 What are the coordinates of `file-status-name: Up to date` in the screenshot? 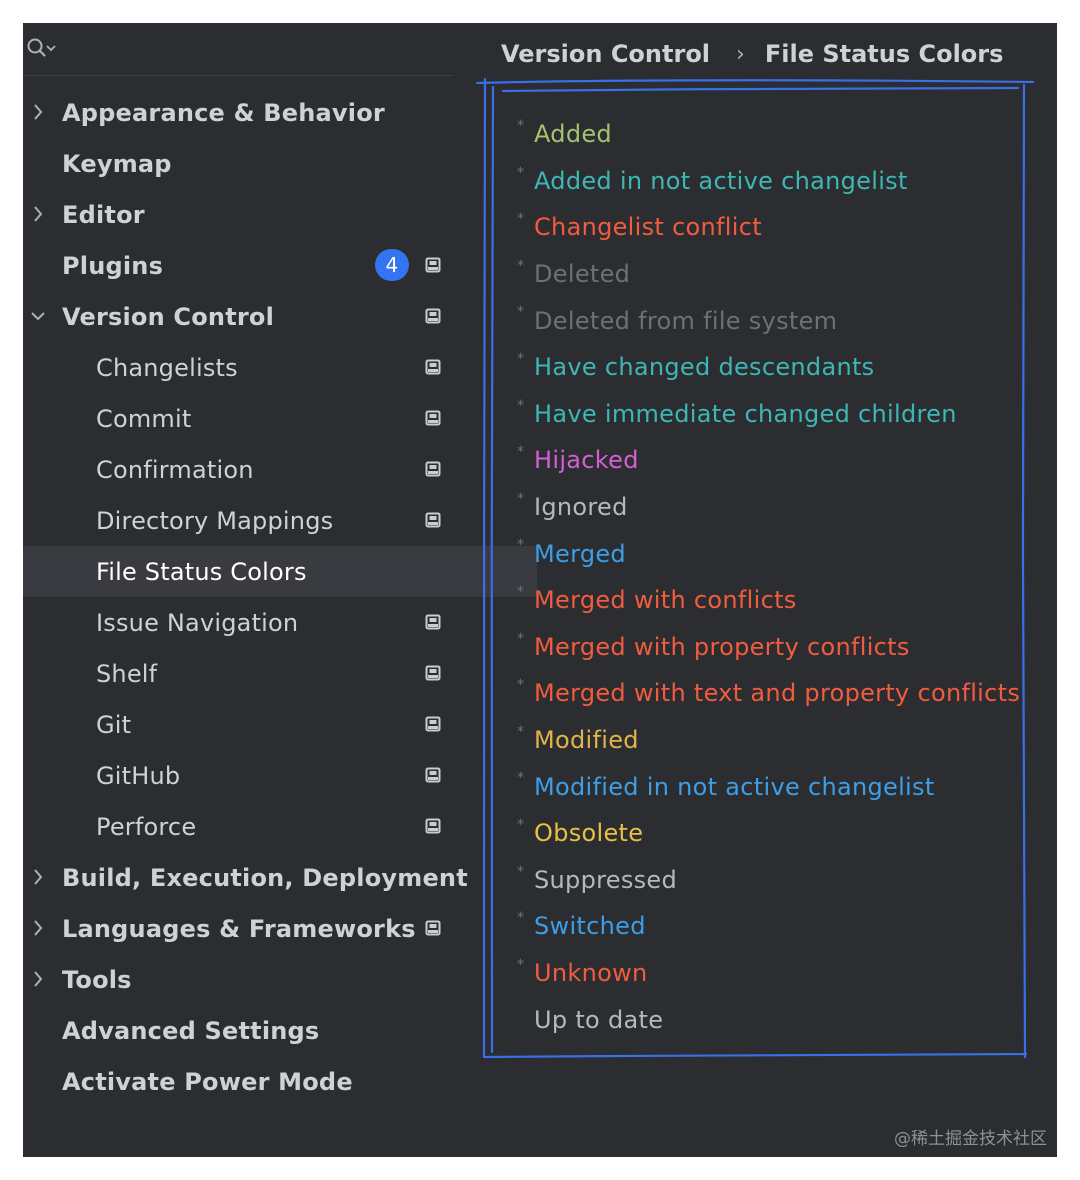 It's located at (599, 1019).